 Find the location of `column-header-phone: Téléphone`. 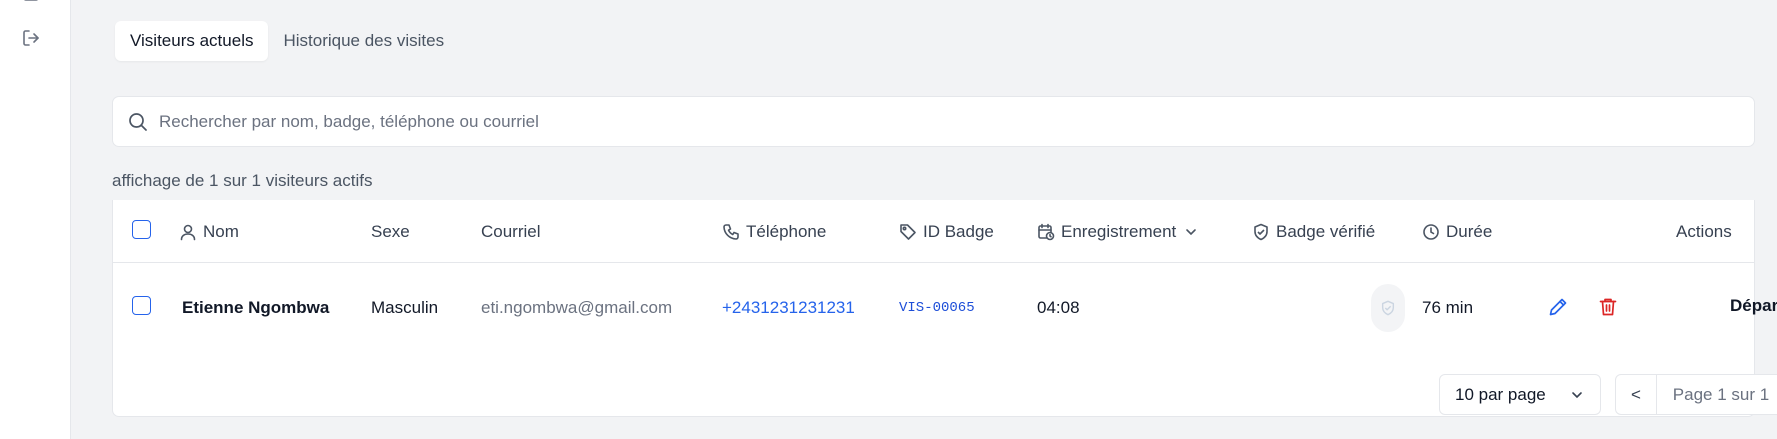

column-header-phone: Téléphone is located at coordinates (774, 232).